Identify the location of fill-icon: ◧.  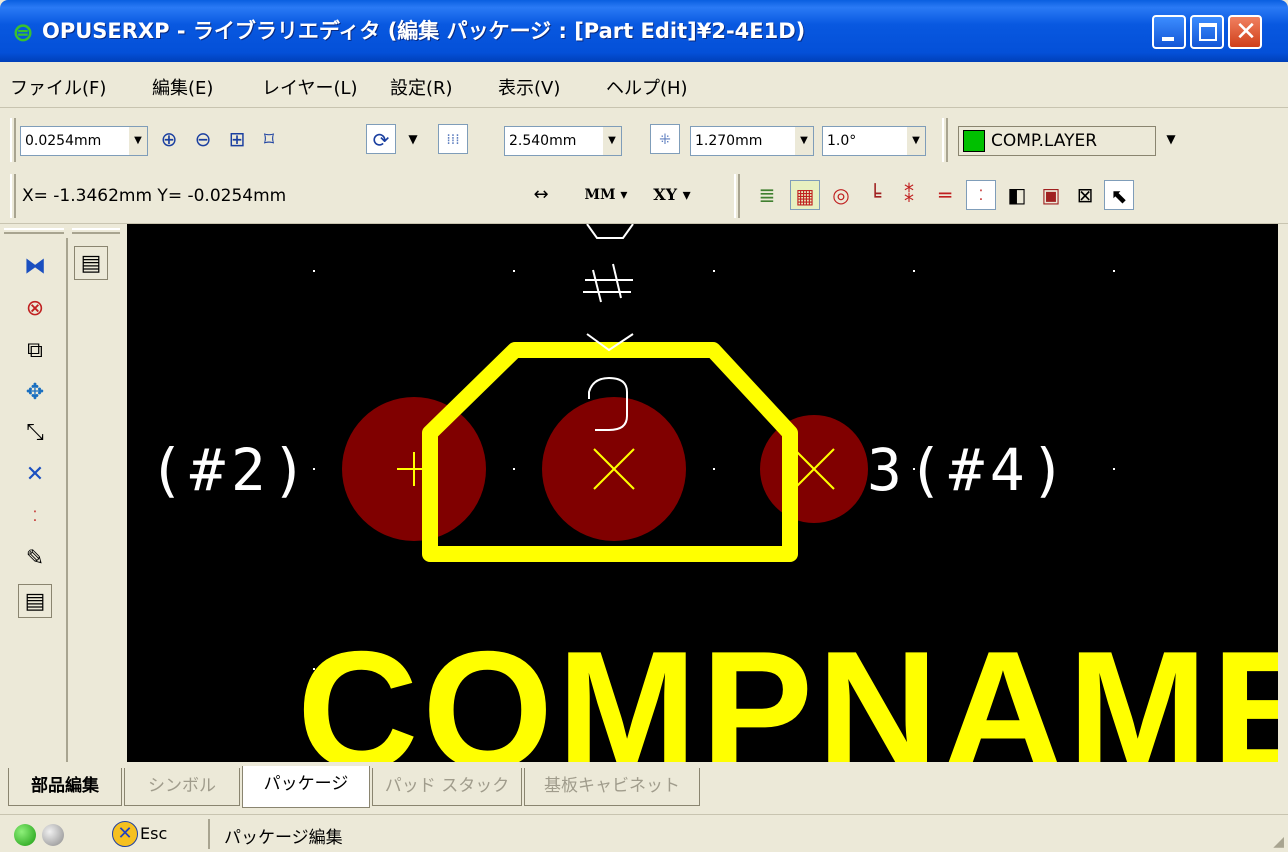
(1017, 195).